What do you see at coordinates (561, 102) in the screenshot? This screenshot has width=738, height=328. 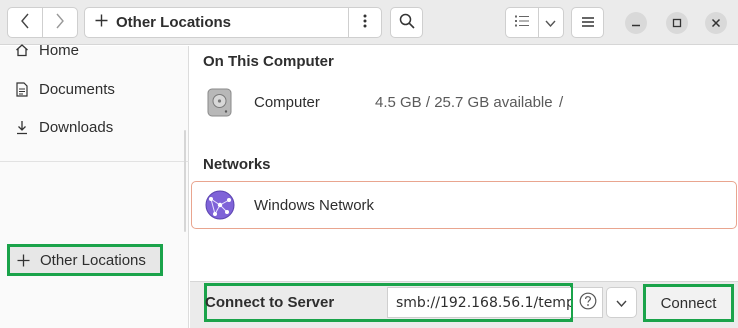 I see `location-mount-point: /` at bounding box center [561, 102].